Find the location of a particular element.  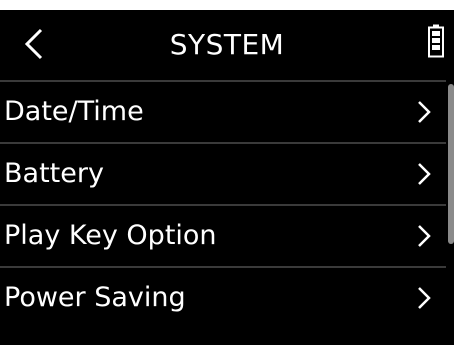

menu-item-label: Play Key Option is located at coordinates (110, 235).